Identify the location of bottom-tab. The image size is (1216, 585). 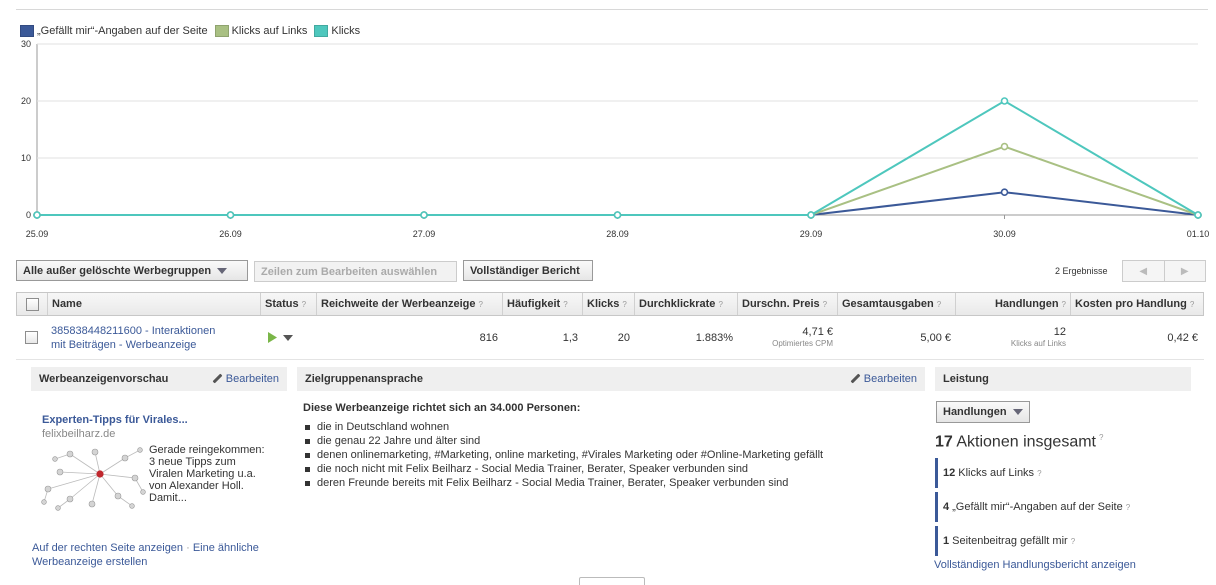
(612, 581).